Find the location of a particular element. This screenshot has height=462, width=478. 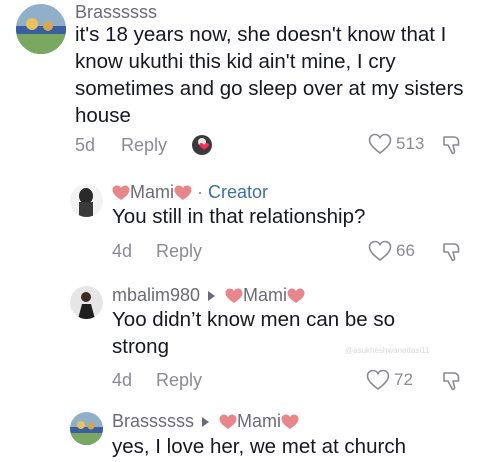

like-button: 66 is located at coordinates (391, 251).